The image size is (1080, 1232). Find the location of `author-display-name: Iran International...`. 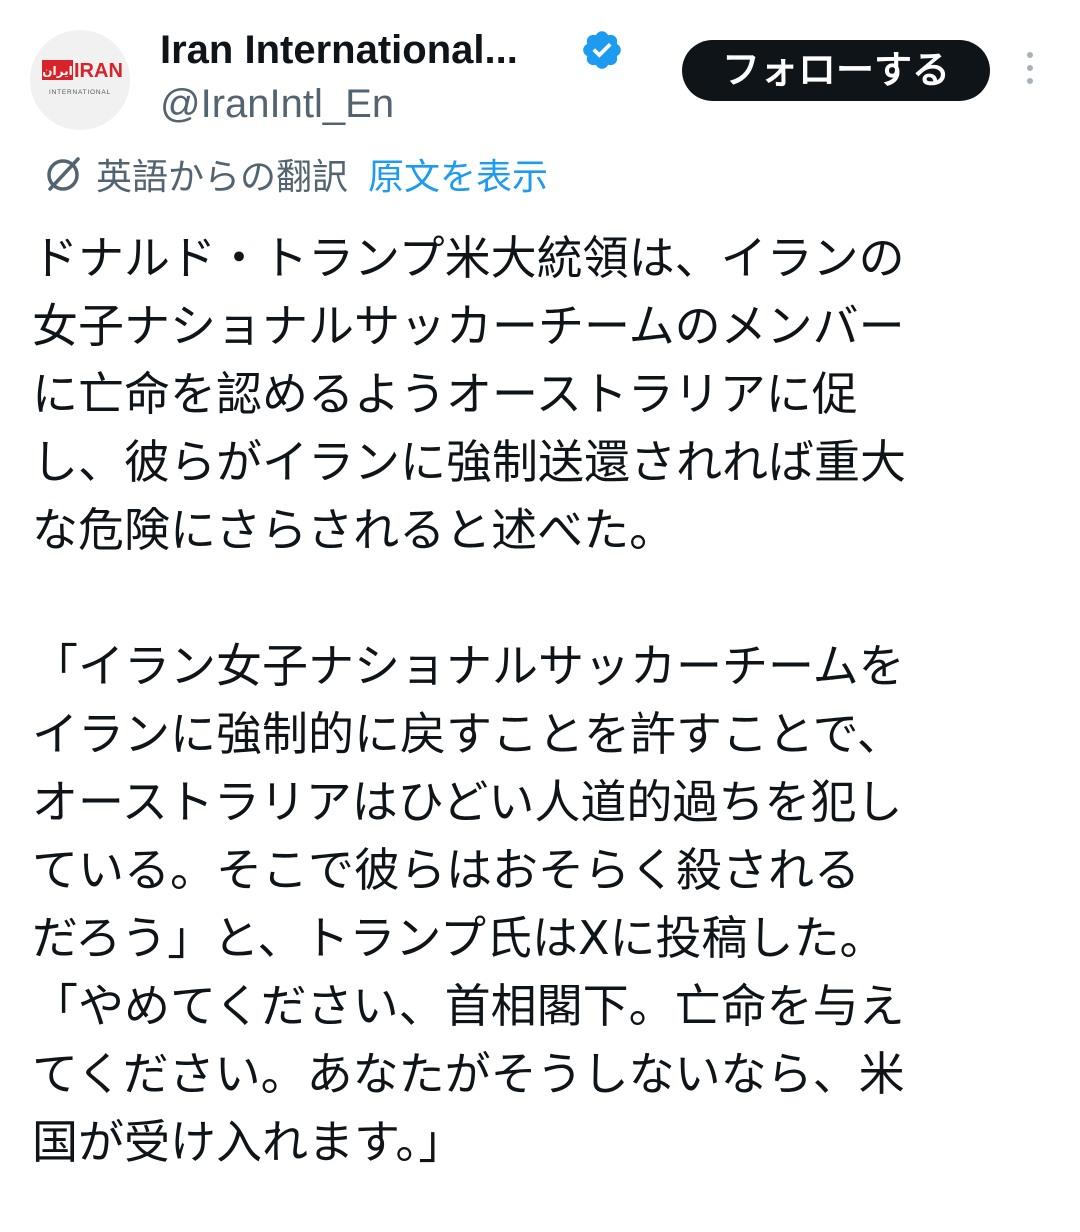

author-display-name: Iran International... is located at coordinates (339, 50).